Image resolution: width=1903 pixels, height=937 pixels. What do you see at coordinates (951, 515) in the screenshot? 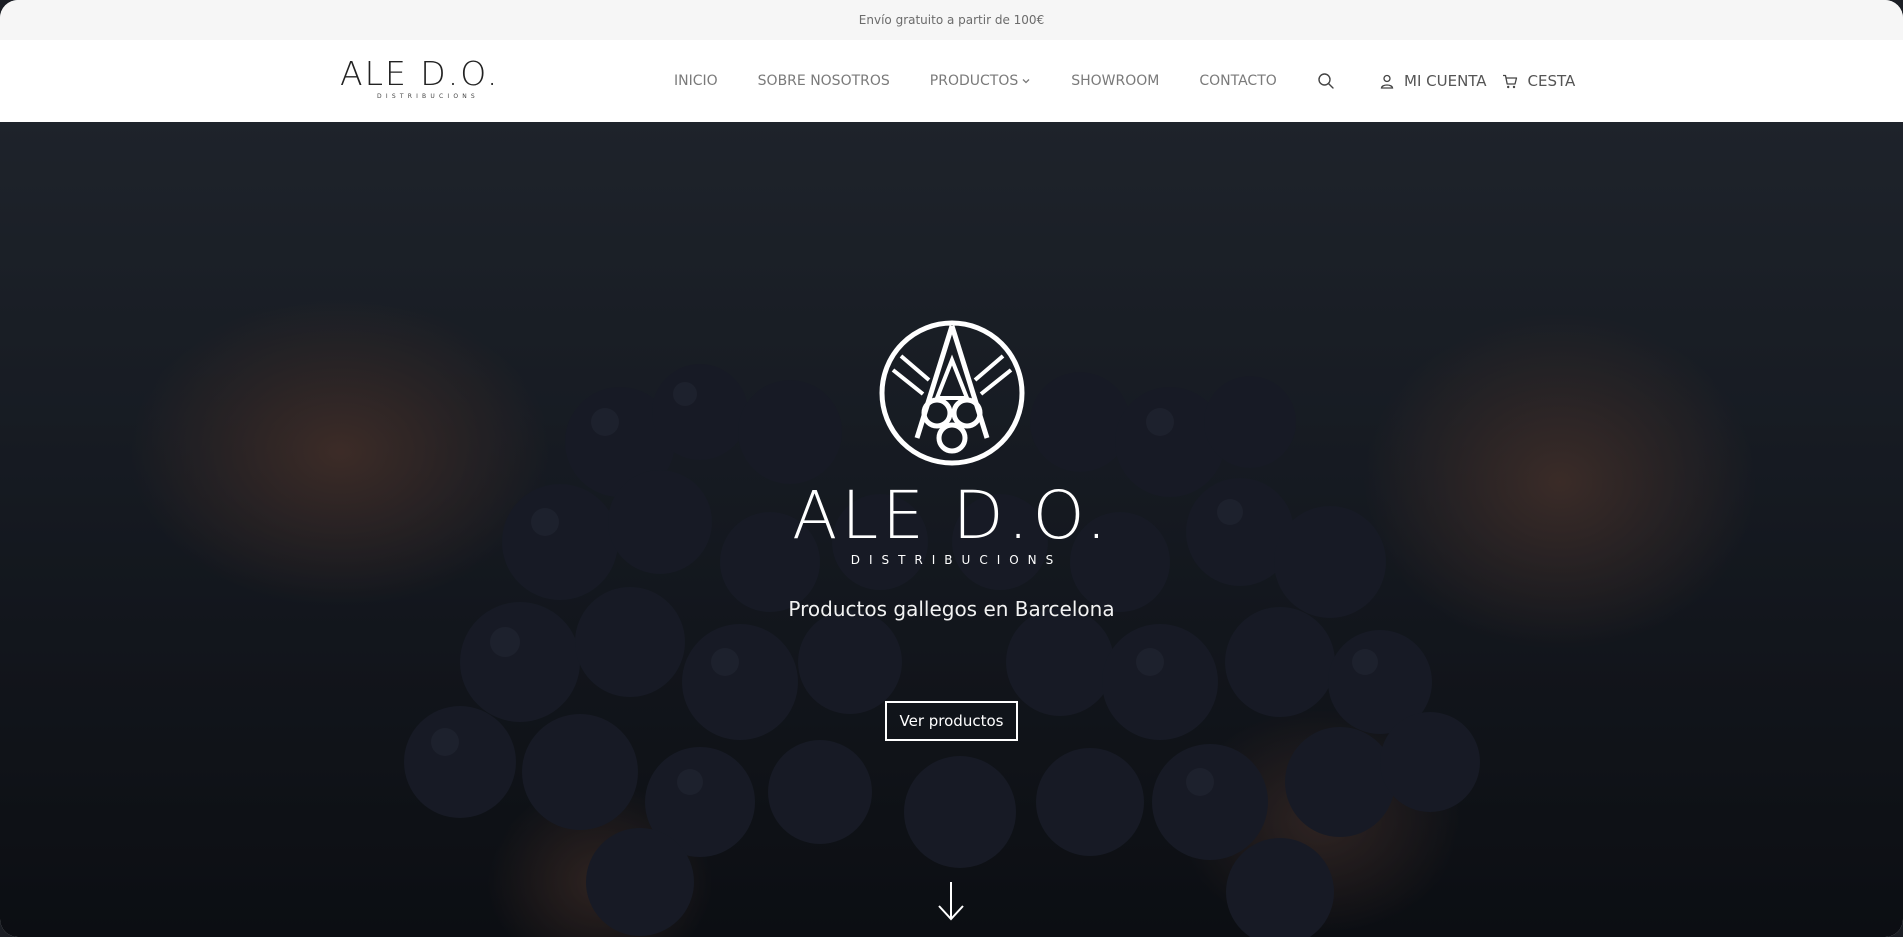
I see `hero-wordmark: ALE D.O.` at bounding box center [951, 515].